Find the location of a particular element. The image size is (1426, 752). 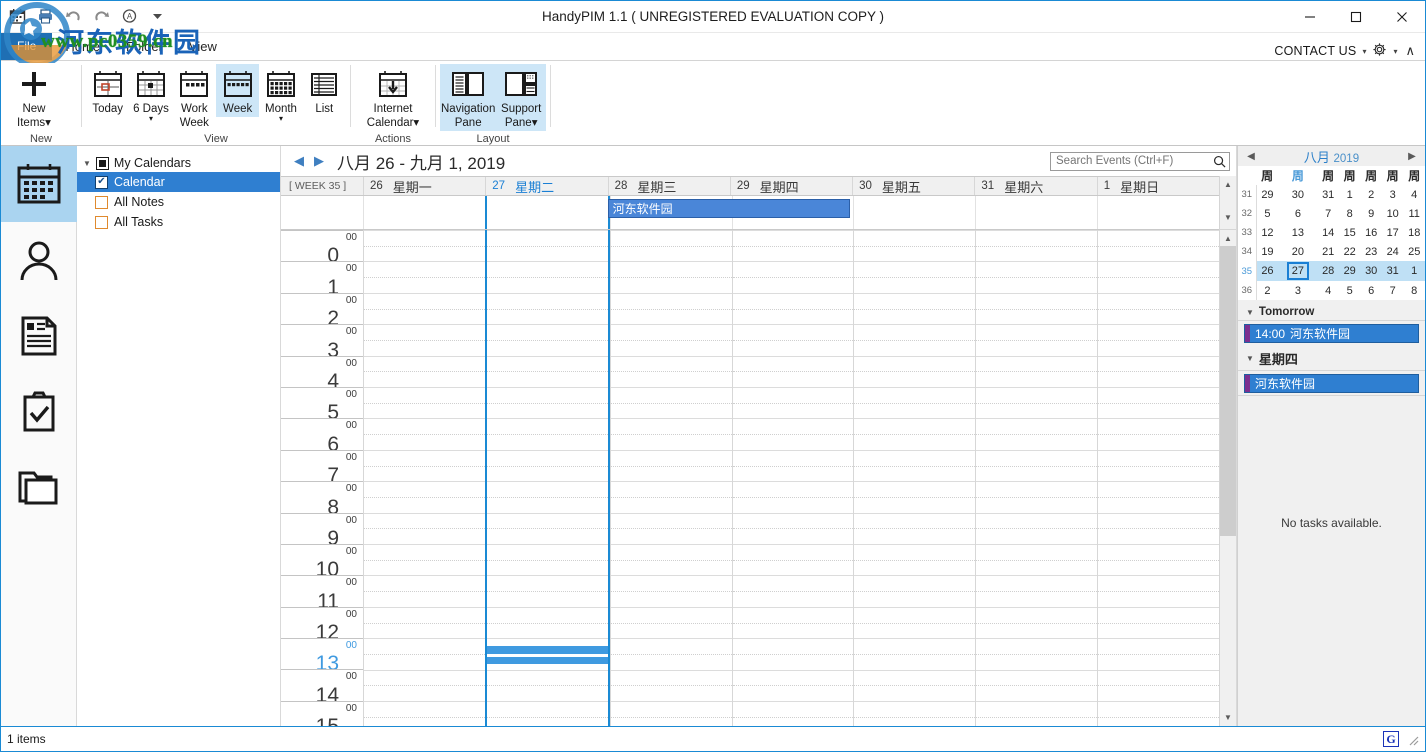

nav-item-all-tasks: All Tasks is located at coordinates (178, 222).